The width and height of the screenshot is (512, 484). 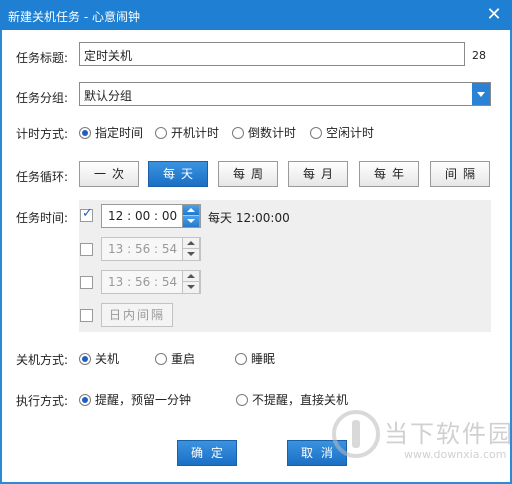 I want to click on window-title: 新建关机任务 - 心意闹钟, so click(x=74, y=17).